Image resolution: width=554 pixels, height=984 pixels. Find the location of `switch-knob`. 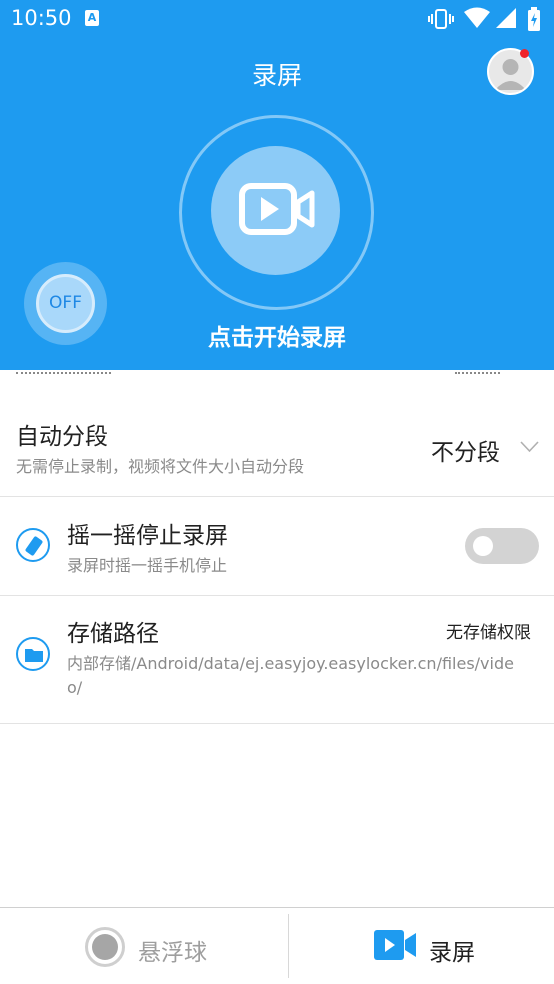

switch-knob is located at coordinates (483, 546).